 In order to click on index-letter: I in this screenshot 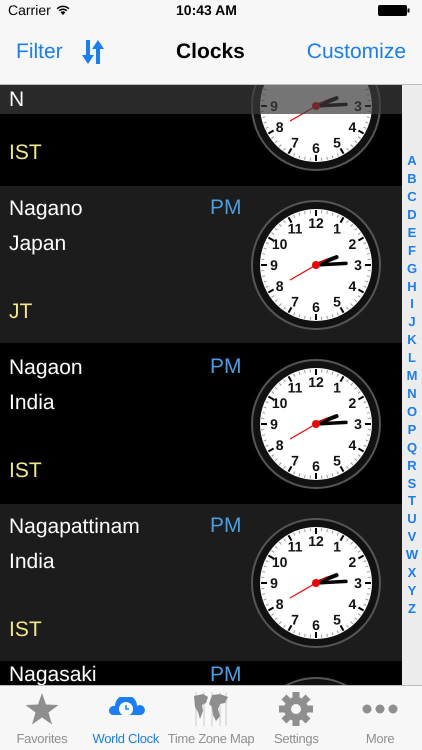, I will do `click(412, 304)`.